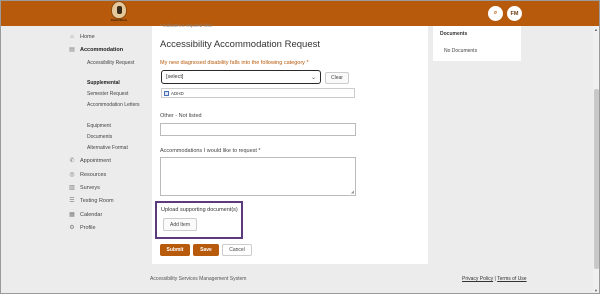  I want to click on page-title: Accessibility Accommodation Request, so click(240, 44).